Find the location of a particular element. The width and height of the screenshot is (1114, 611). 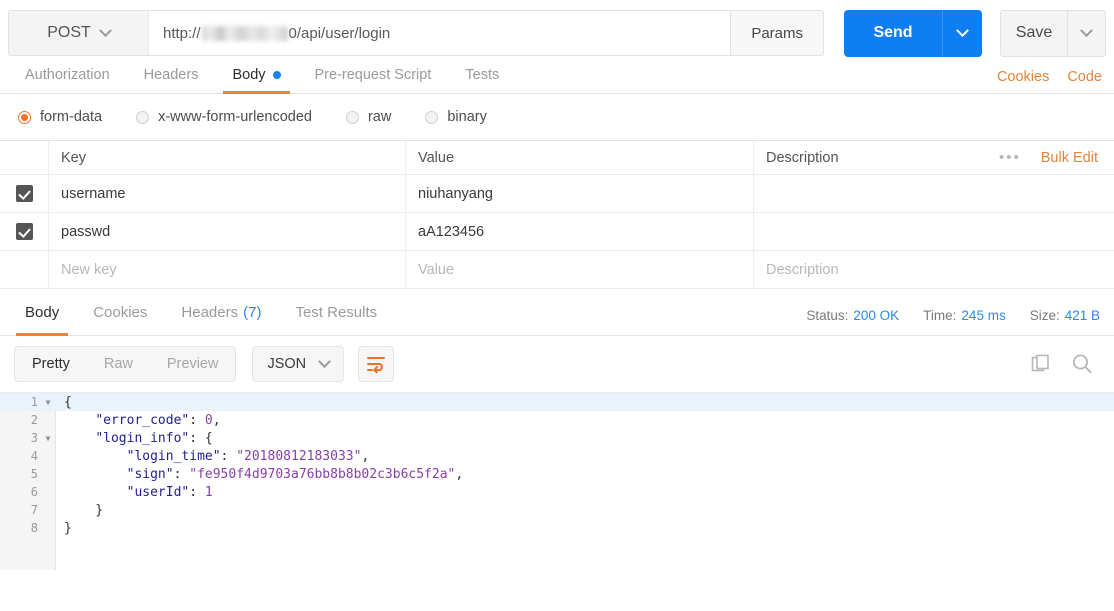

save-button-group: Save is located at coordinates (1053, 33).